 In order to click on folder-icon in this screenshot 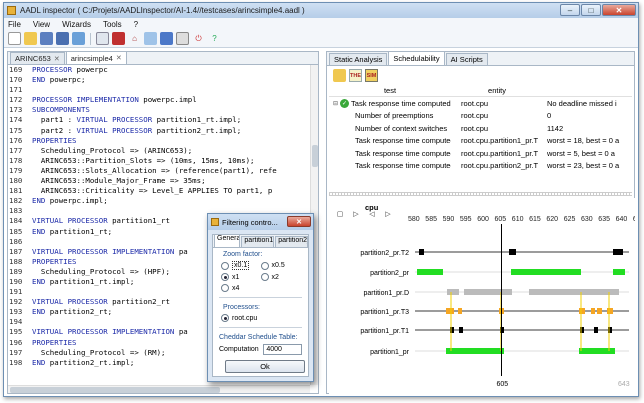, I will do `click(339, 75)`.